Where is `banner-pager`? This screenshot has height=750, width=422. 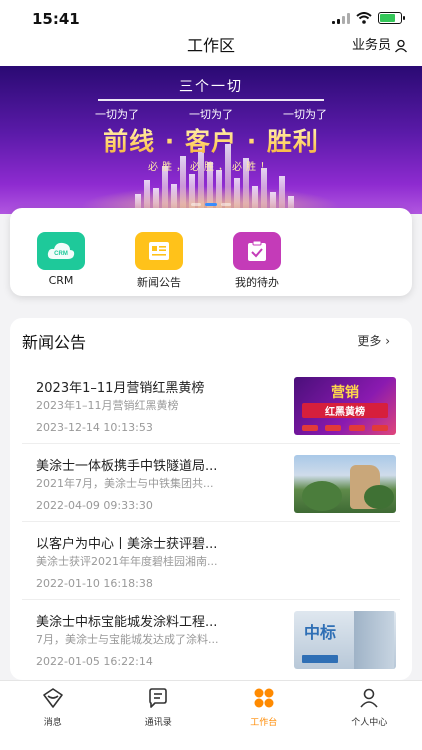
banner-pager is located at coordinates (211, 204).